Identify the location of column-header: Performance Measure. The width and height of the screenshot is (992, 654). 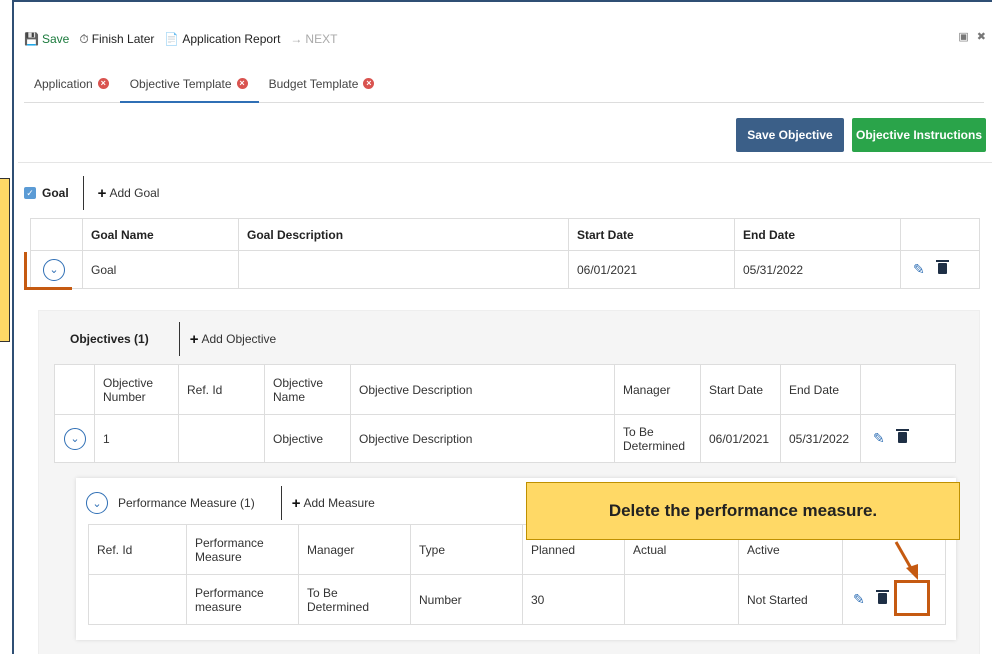
(242, 549).